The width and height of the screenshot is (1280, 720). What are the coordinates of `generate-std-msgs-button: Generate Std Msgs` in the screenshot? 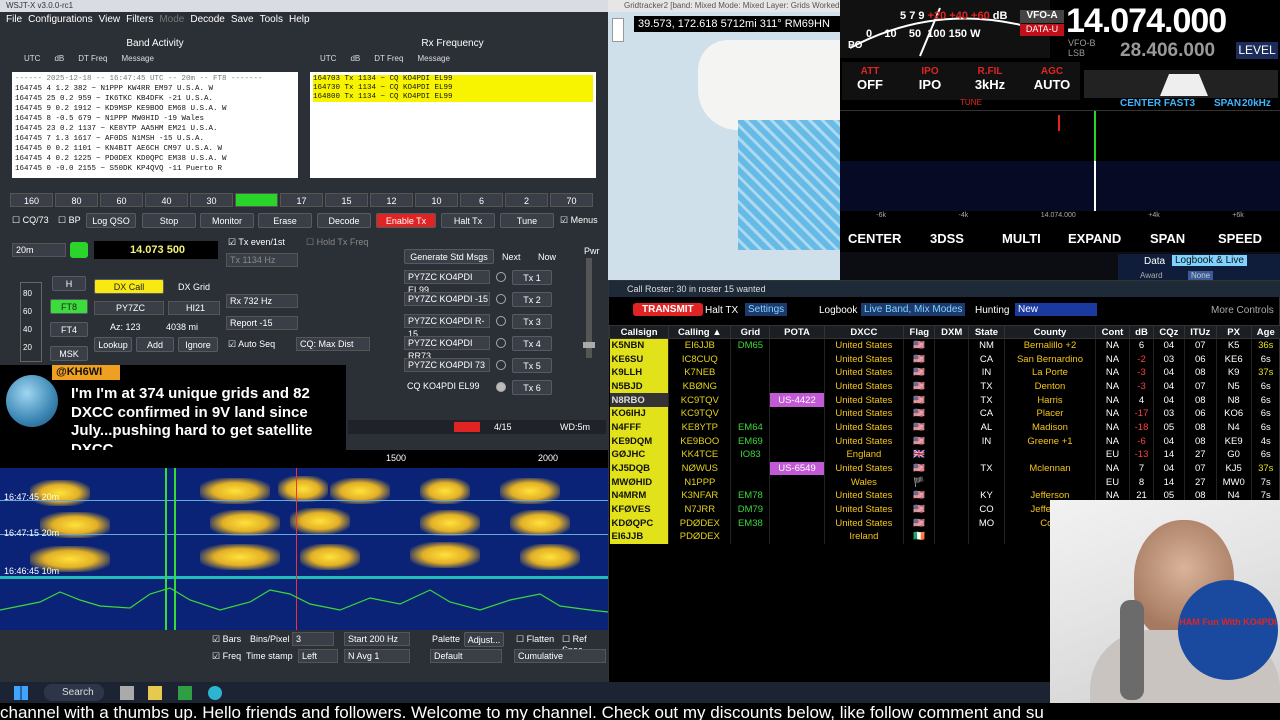 It's located at (449, 256).